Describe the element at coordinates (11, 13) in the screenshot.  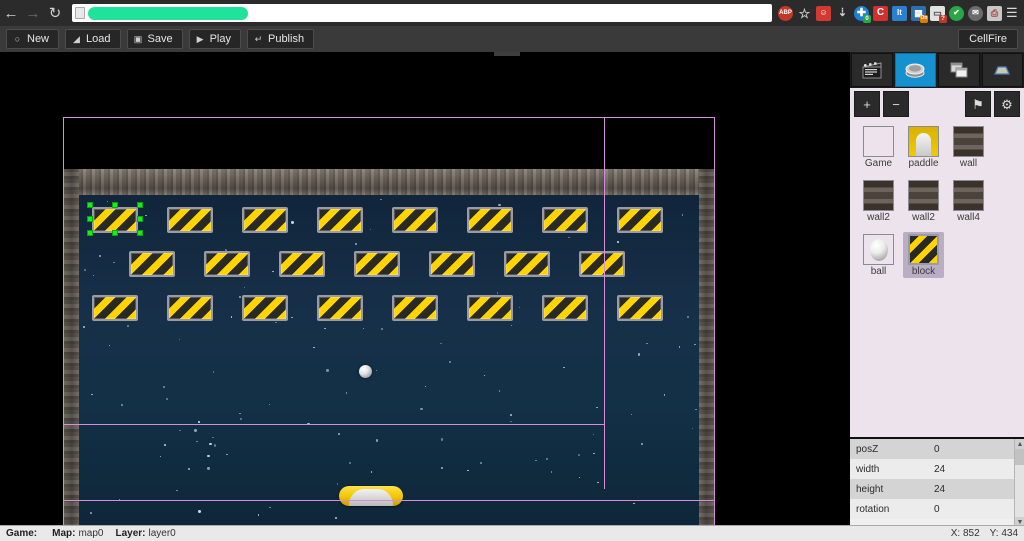
I see `back-arrow-icon: ←` at that location.